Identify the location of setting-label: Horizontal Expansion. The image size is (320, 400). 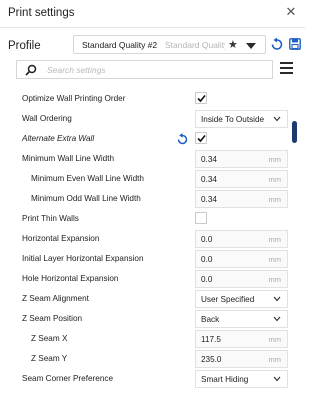
(61, 238).